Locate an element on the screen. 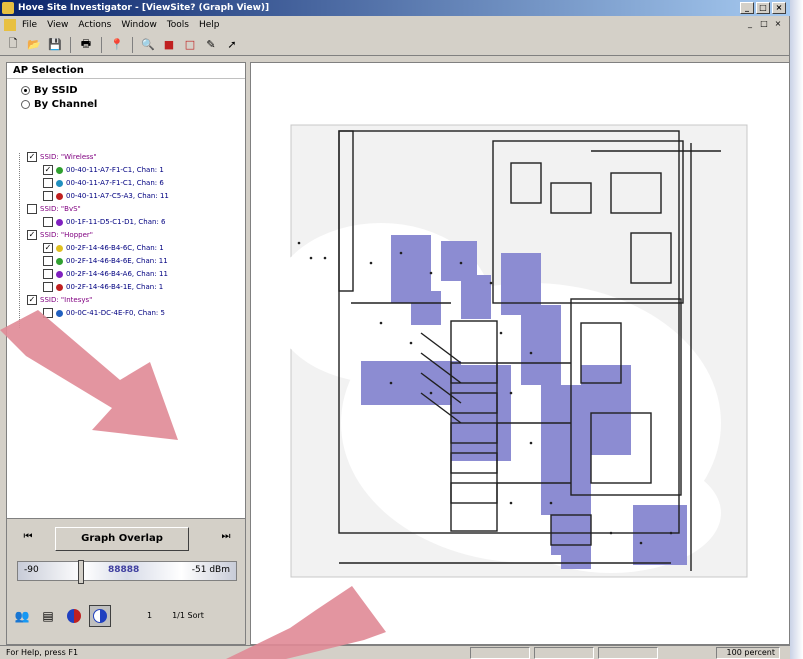 The width and height of the screenshot is (803, 659). tree-item-label: 00-2F-14-46-B4-1E, Chan: 1 is located at coordinates (115, 287).